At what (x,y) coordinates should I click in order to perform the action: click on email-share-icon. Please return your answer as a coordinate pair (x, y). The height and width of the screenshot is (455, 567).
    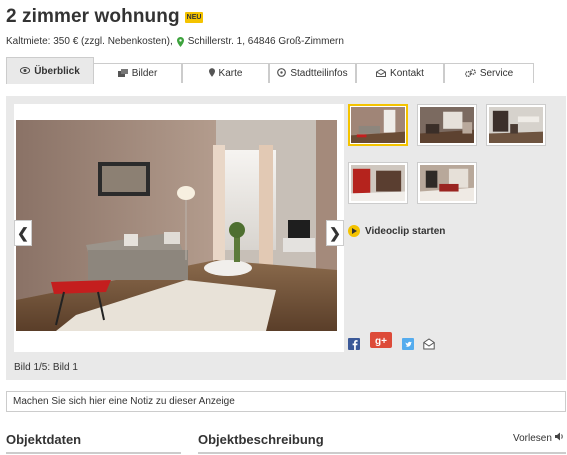
    Looking at the image, I should click on (429, 345).